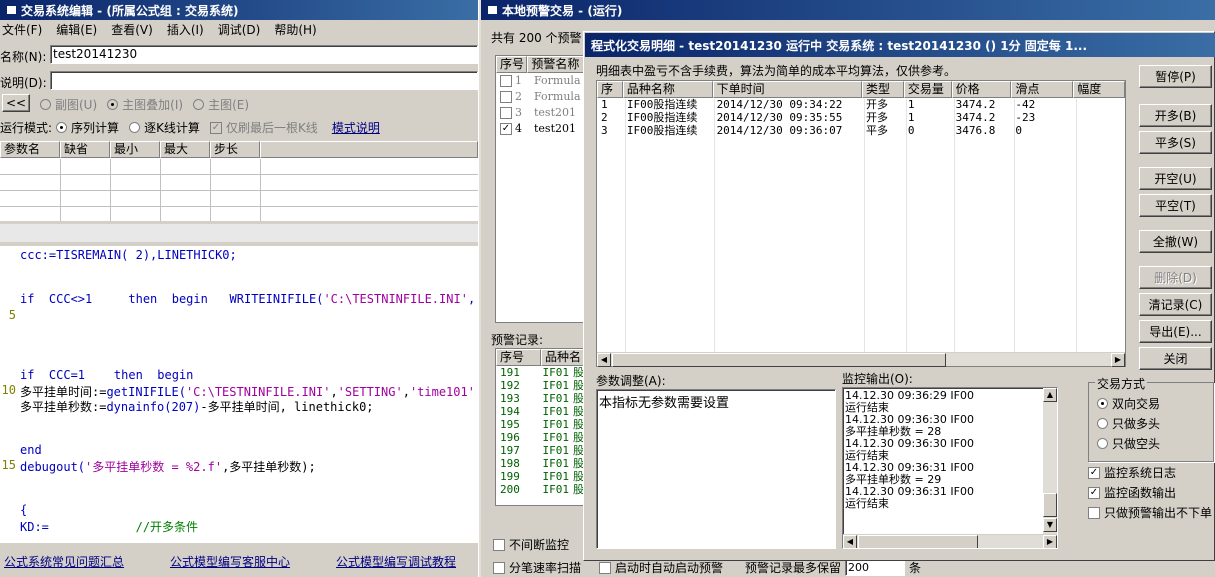  I want to click on chk-syslog: ✓ 监控系统日志, so click(1132, 472).